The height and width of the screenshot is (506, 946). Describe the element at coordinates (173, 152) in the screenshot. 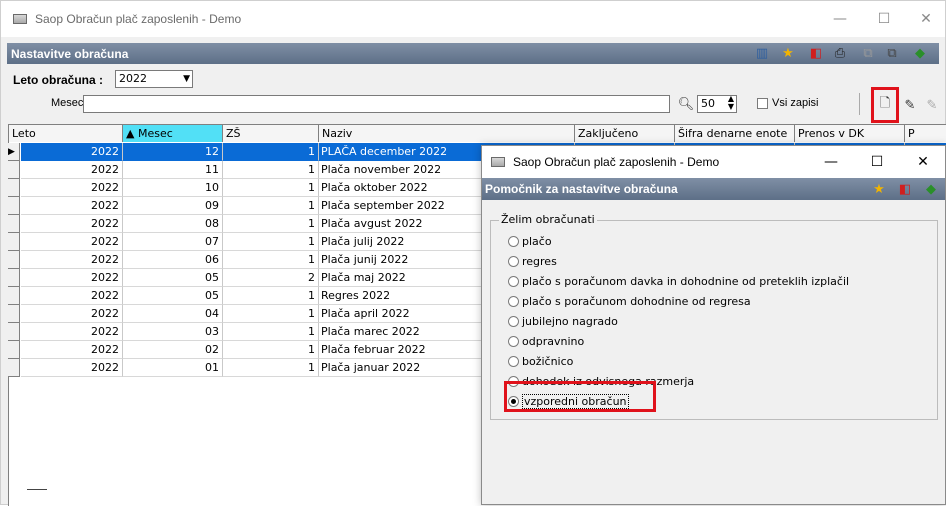

I see `cell-mesec: 12` at that location.